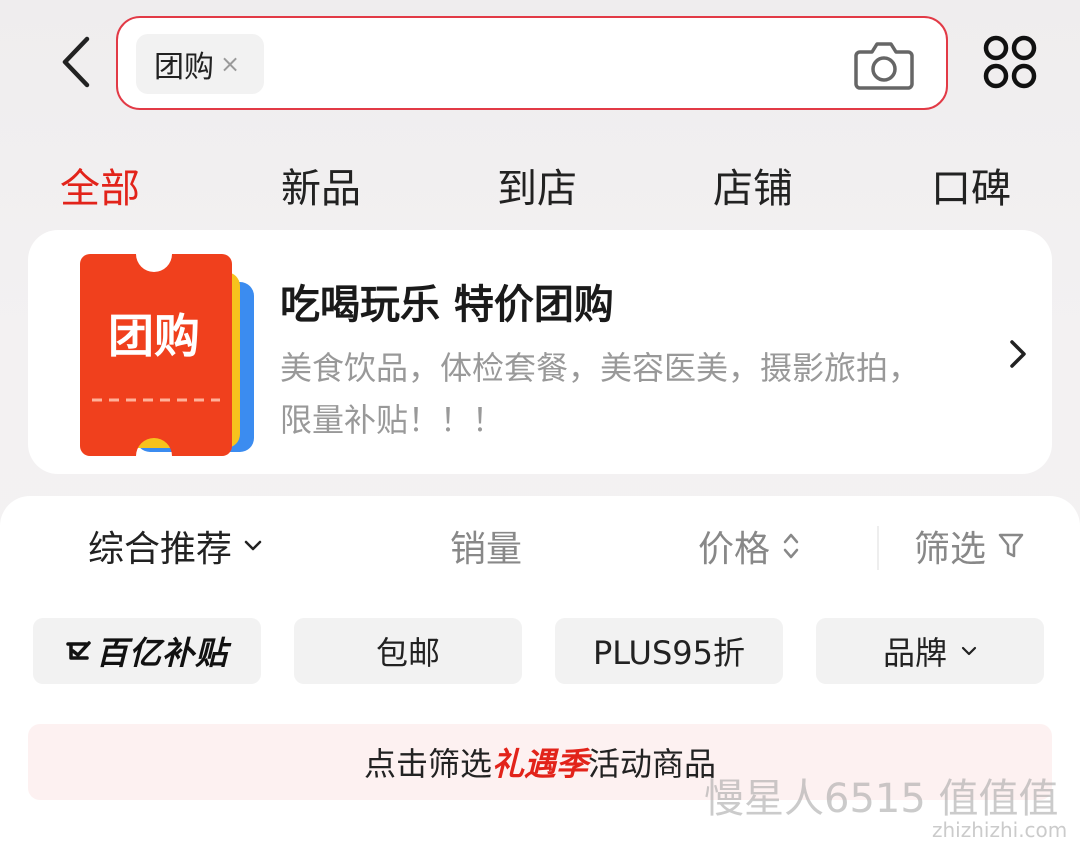 This screenshot has width=1080, height=846. I want to click on sort-comprehensive: 综合推荐, so click(175, 546).